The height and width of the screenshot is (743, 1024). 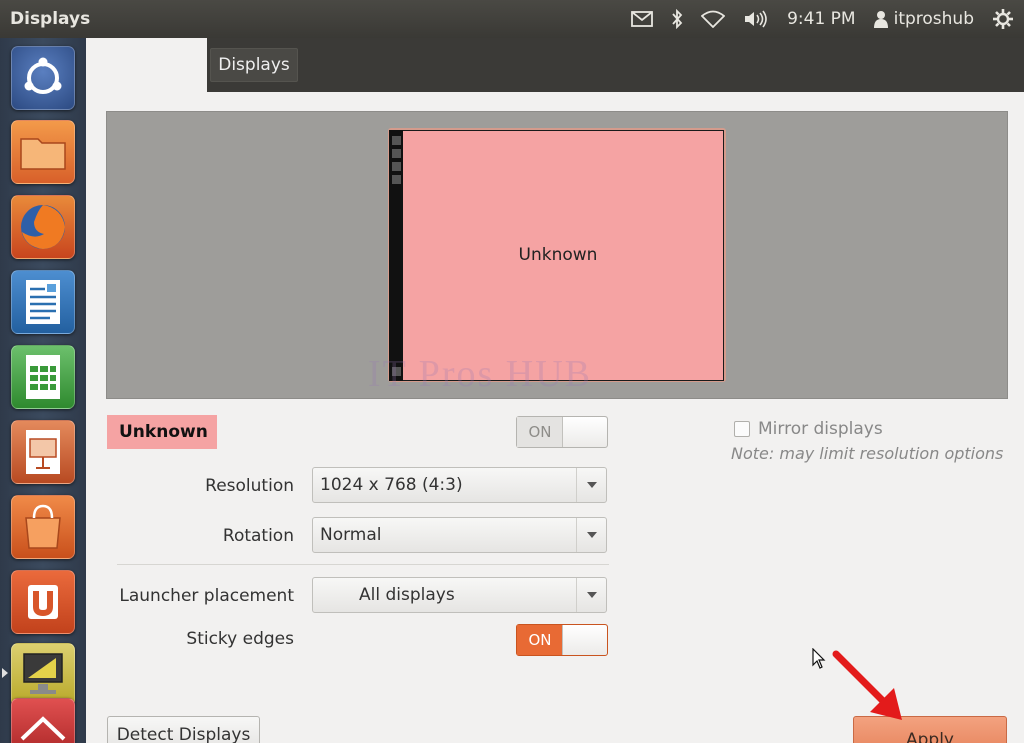 What do you see at coordinates (258, 536) in the screenshot?
I see `rotation-label: Rotation` at bounding box center [258, 536].